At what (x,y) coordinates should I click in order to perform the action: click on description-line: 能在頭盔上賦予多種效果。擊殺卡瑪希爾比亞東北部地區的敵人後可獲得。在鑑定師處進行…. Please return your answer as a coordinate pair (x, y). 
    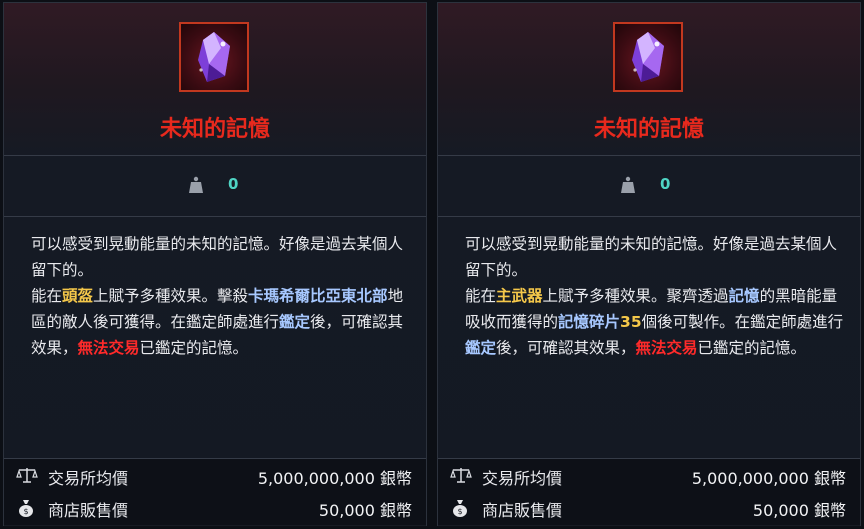
    Looking at the image, I should click on (217, 322).